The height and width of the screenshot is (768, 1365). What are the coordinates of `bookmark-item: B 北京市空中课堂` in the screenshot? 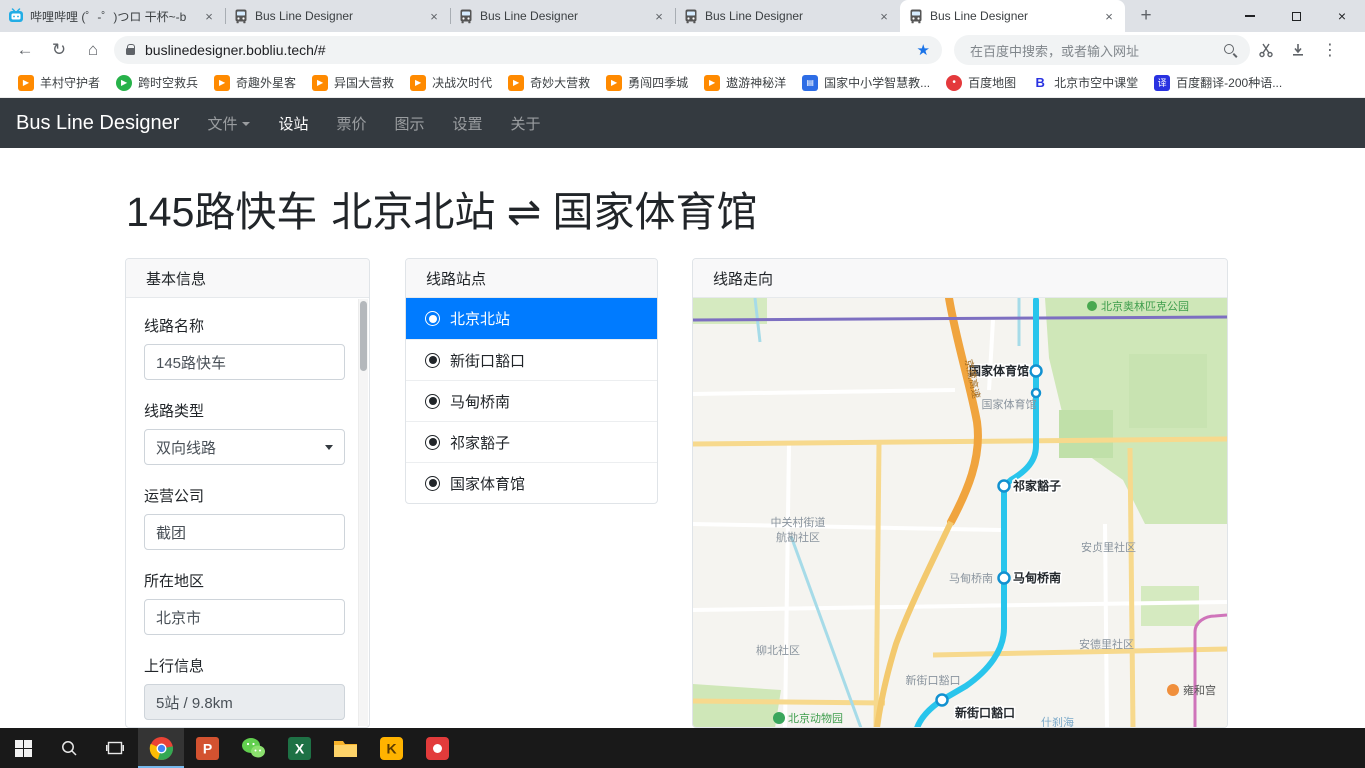 It's located at (1085, 82).